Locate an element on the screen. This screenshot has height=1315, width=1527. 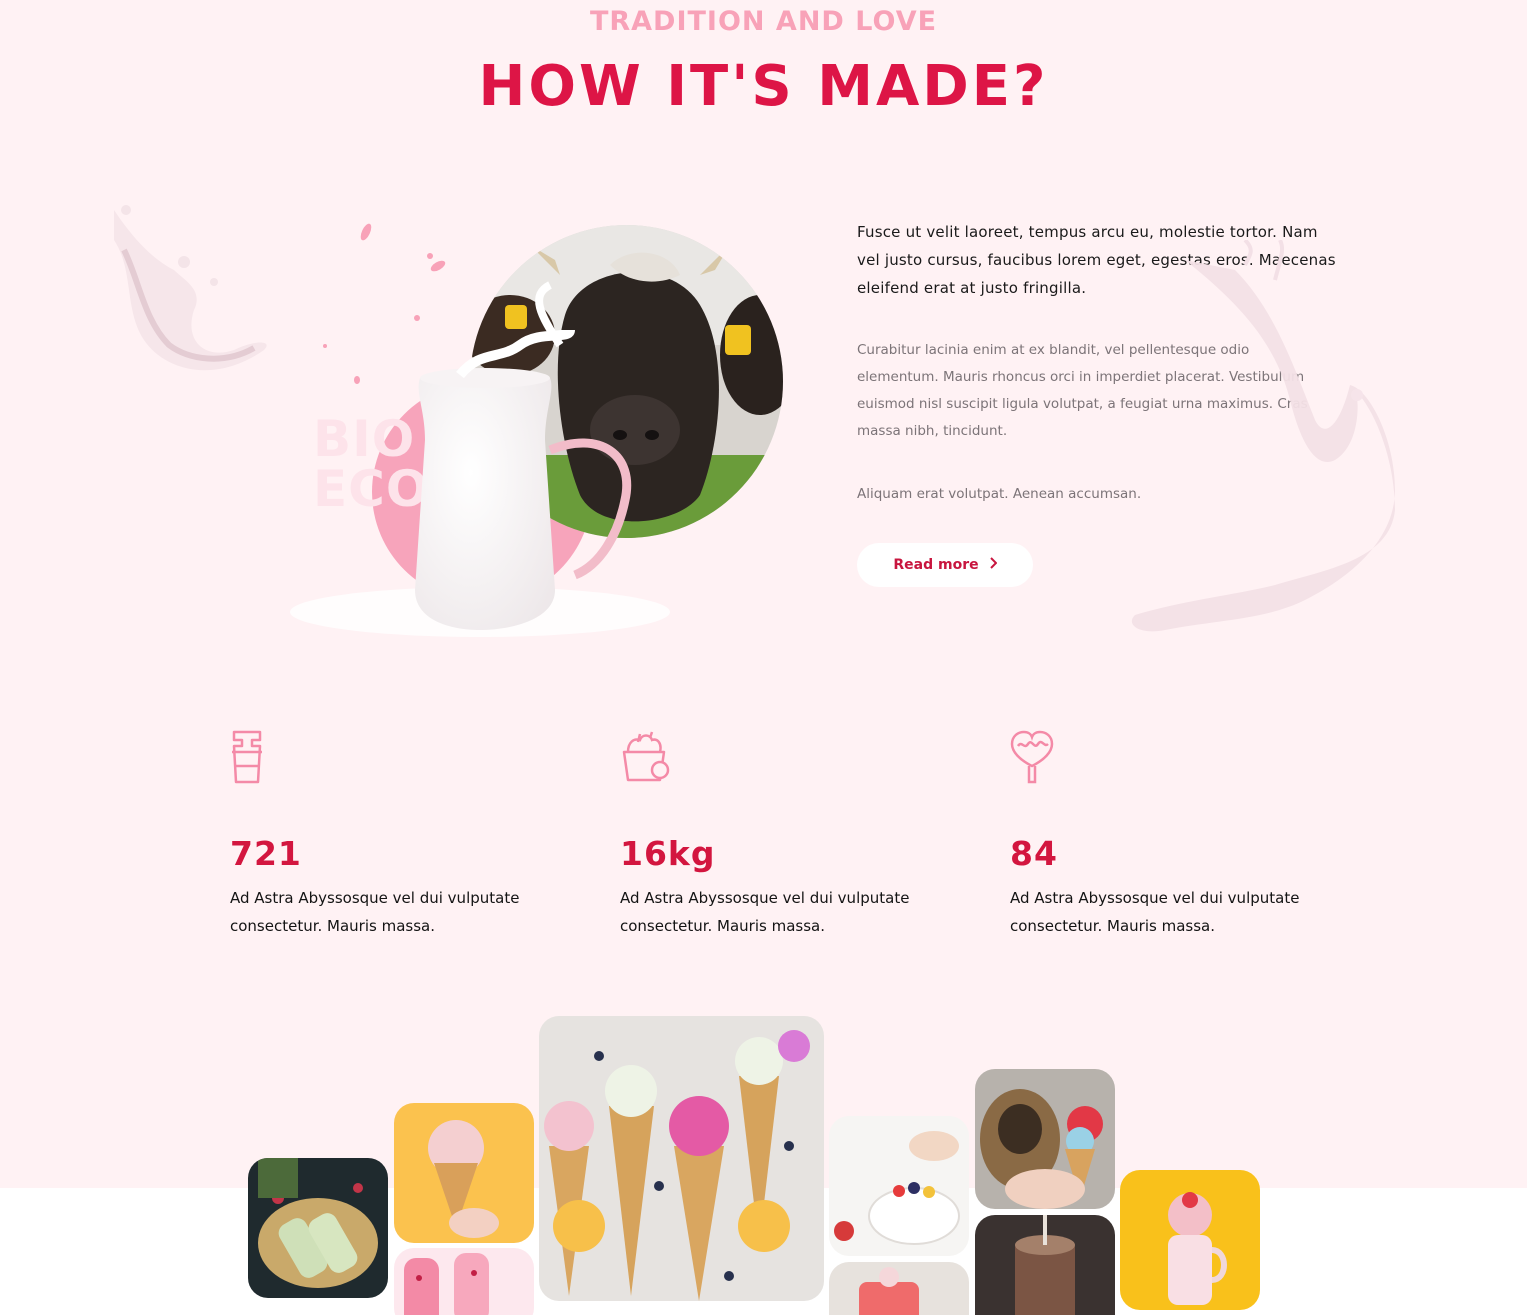
stat-value: 84 is located at coordinates (1034, 853).